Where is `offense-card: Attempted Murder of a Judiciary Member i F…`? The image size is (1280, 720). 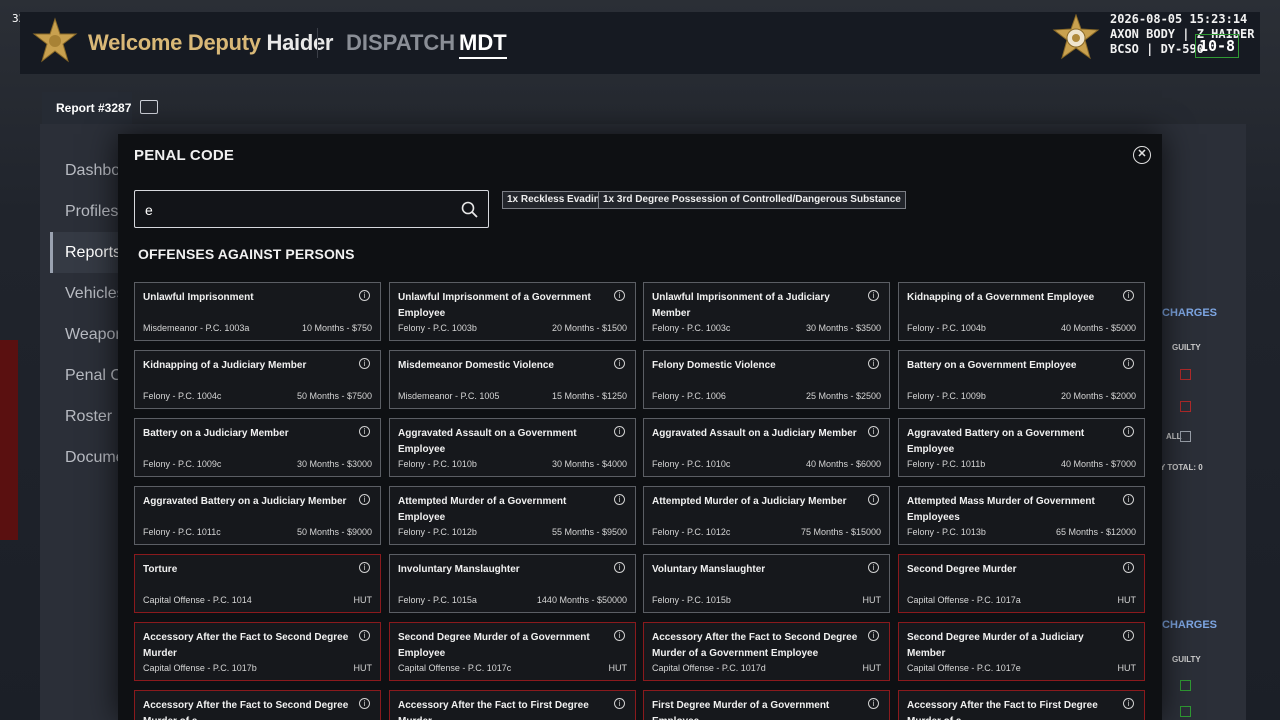
offense-card: Attempted Murder of a Judiciary Member i F… is located at coordinates (766, 515).